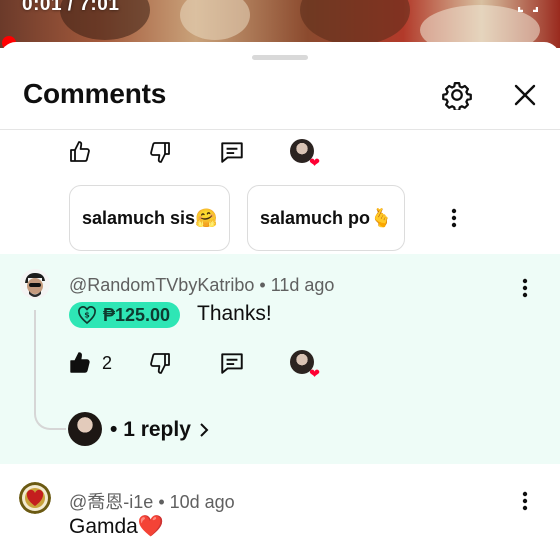 This screenshot has height=560, width=560. What do you see at coordinates (107, 362) in the screenshot?
I see `like-count: 2` at bounding box center [107, 362].